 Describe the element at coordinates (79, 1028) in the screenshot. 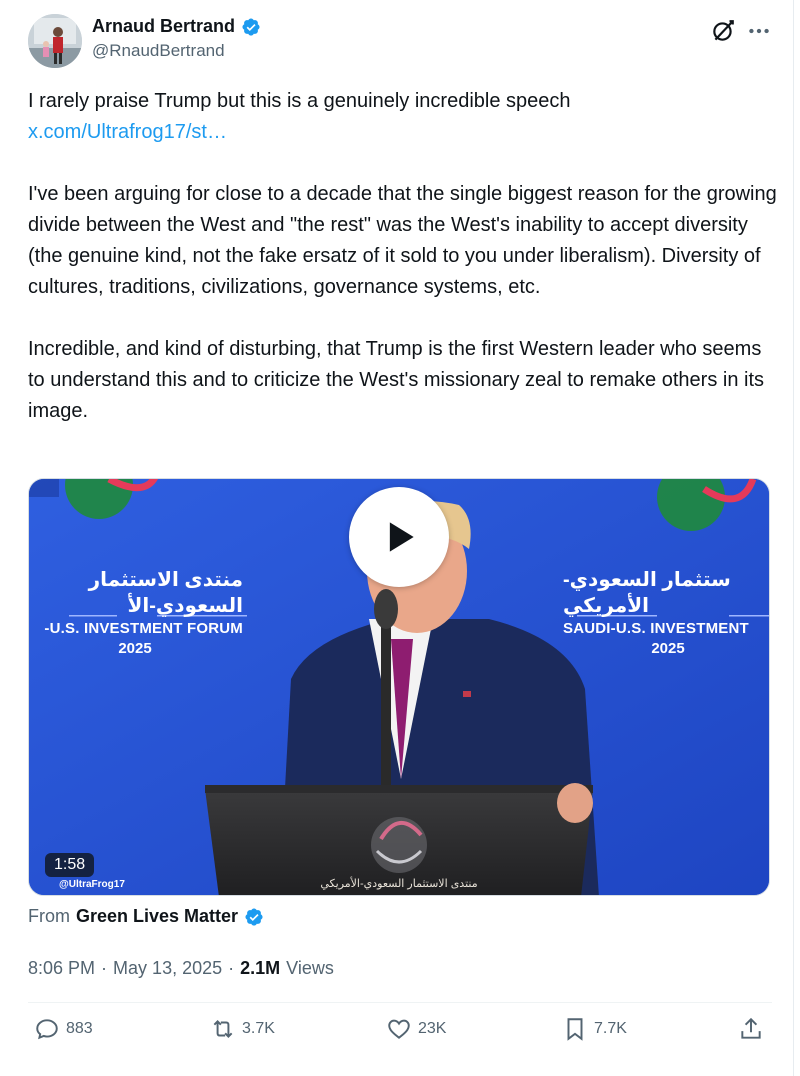

I see `reply-count: 883` at that location.